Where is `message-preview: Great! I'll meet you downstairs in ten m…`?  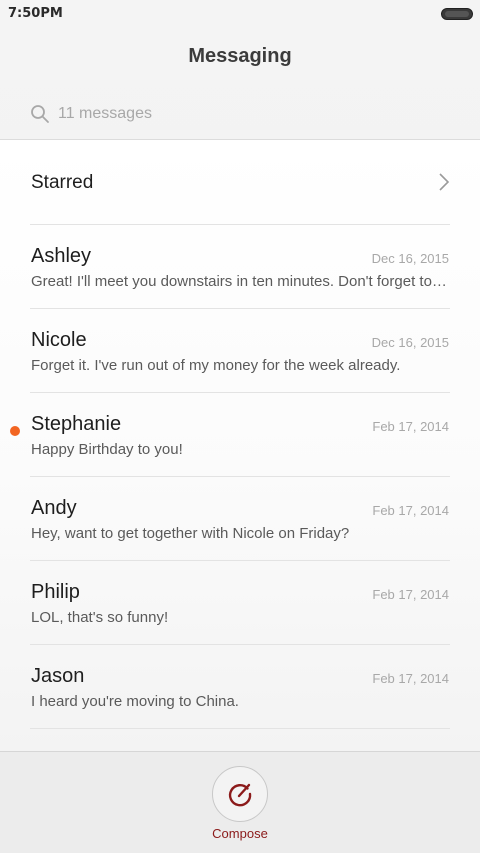
message-preview: Great! I'll meet you downstairs in ten m… is located at coordinates (240, 281).